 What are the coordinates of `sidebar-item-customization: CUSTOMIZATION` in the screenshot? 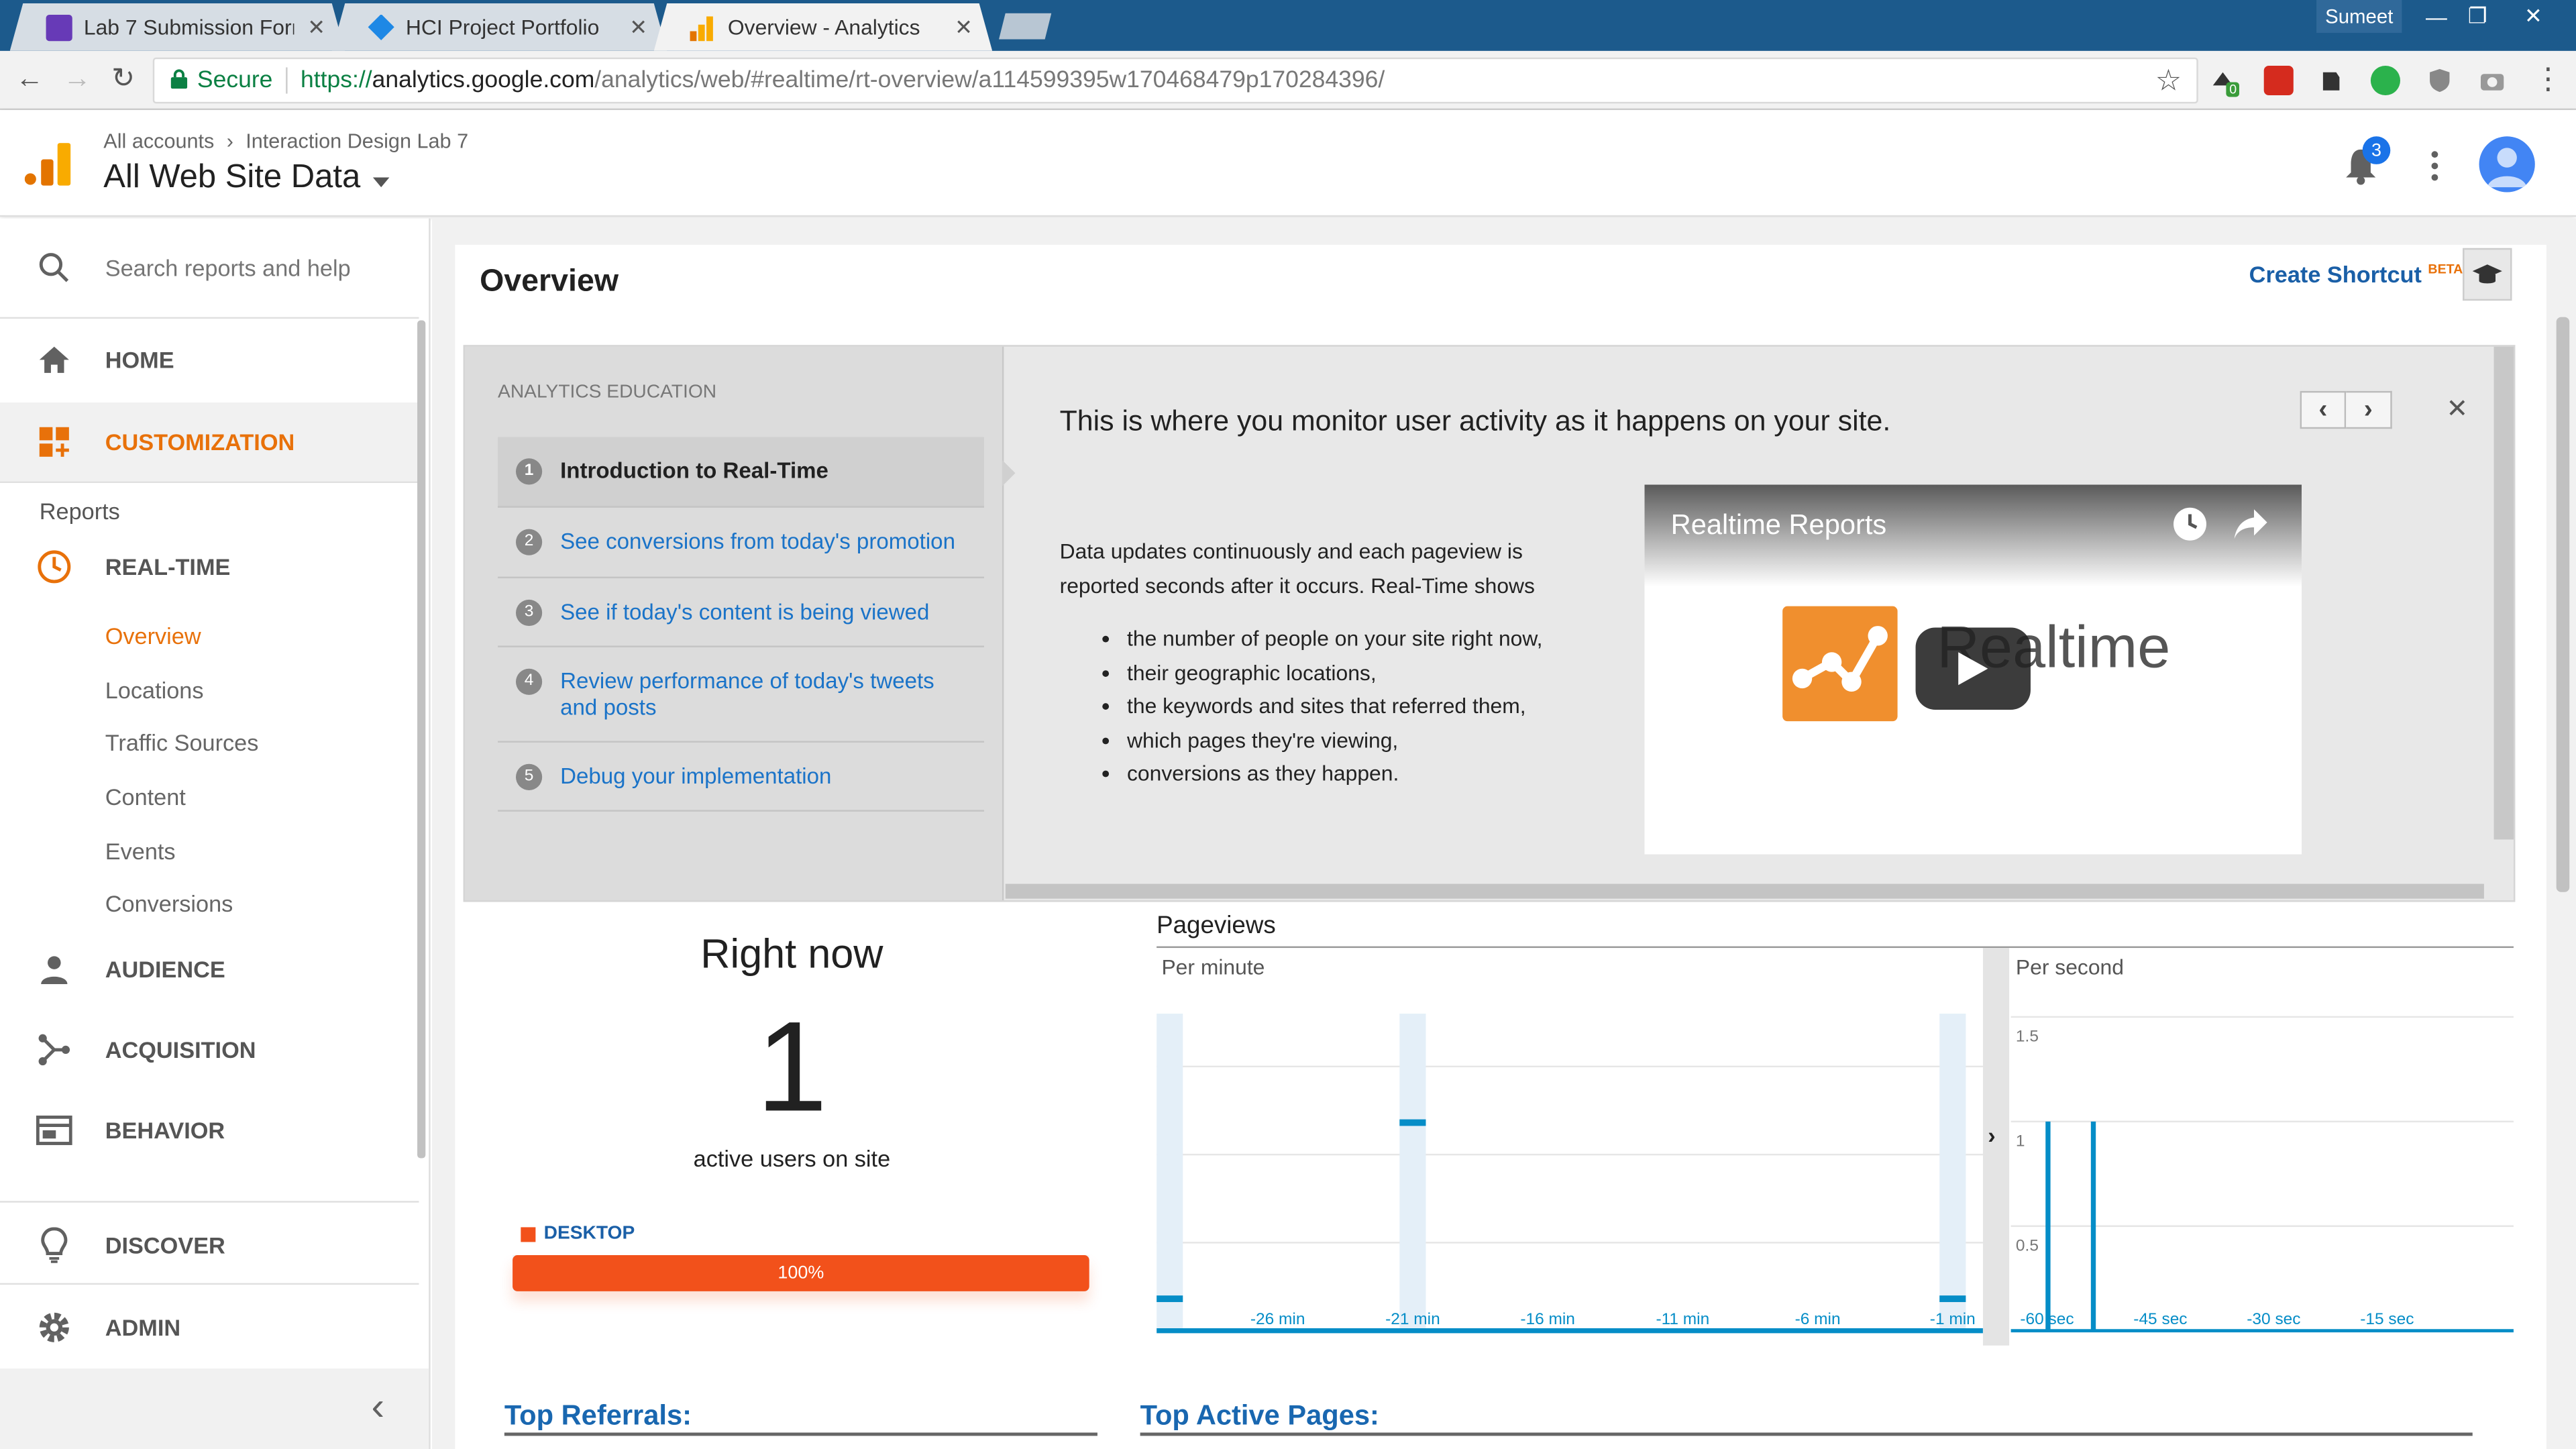 It's located at (209, 442).